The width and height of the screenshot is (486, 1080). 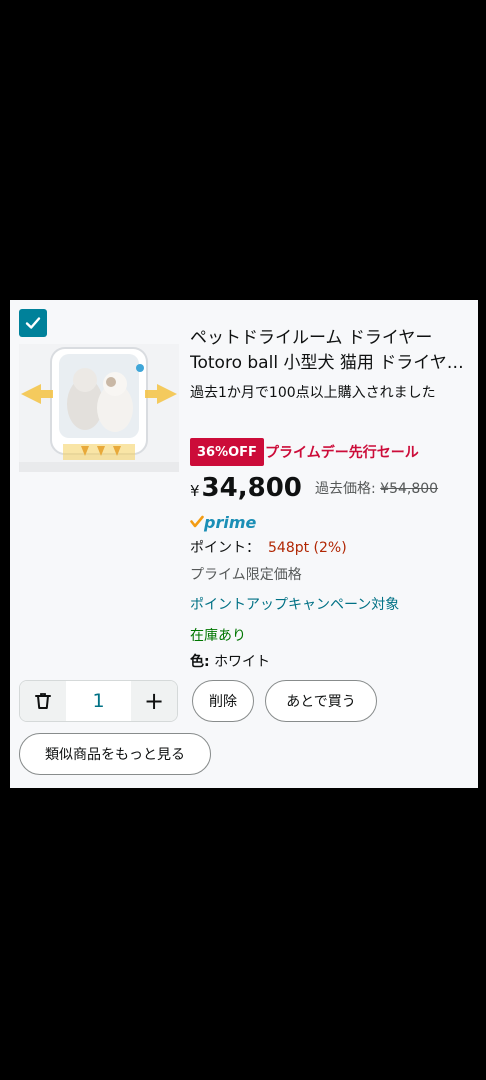 What do you see at coordinates (154, 701) in the screenshot?
I see `increase-quantity-button: +` at bounding box center [154, 701].